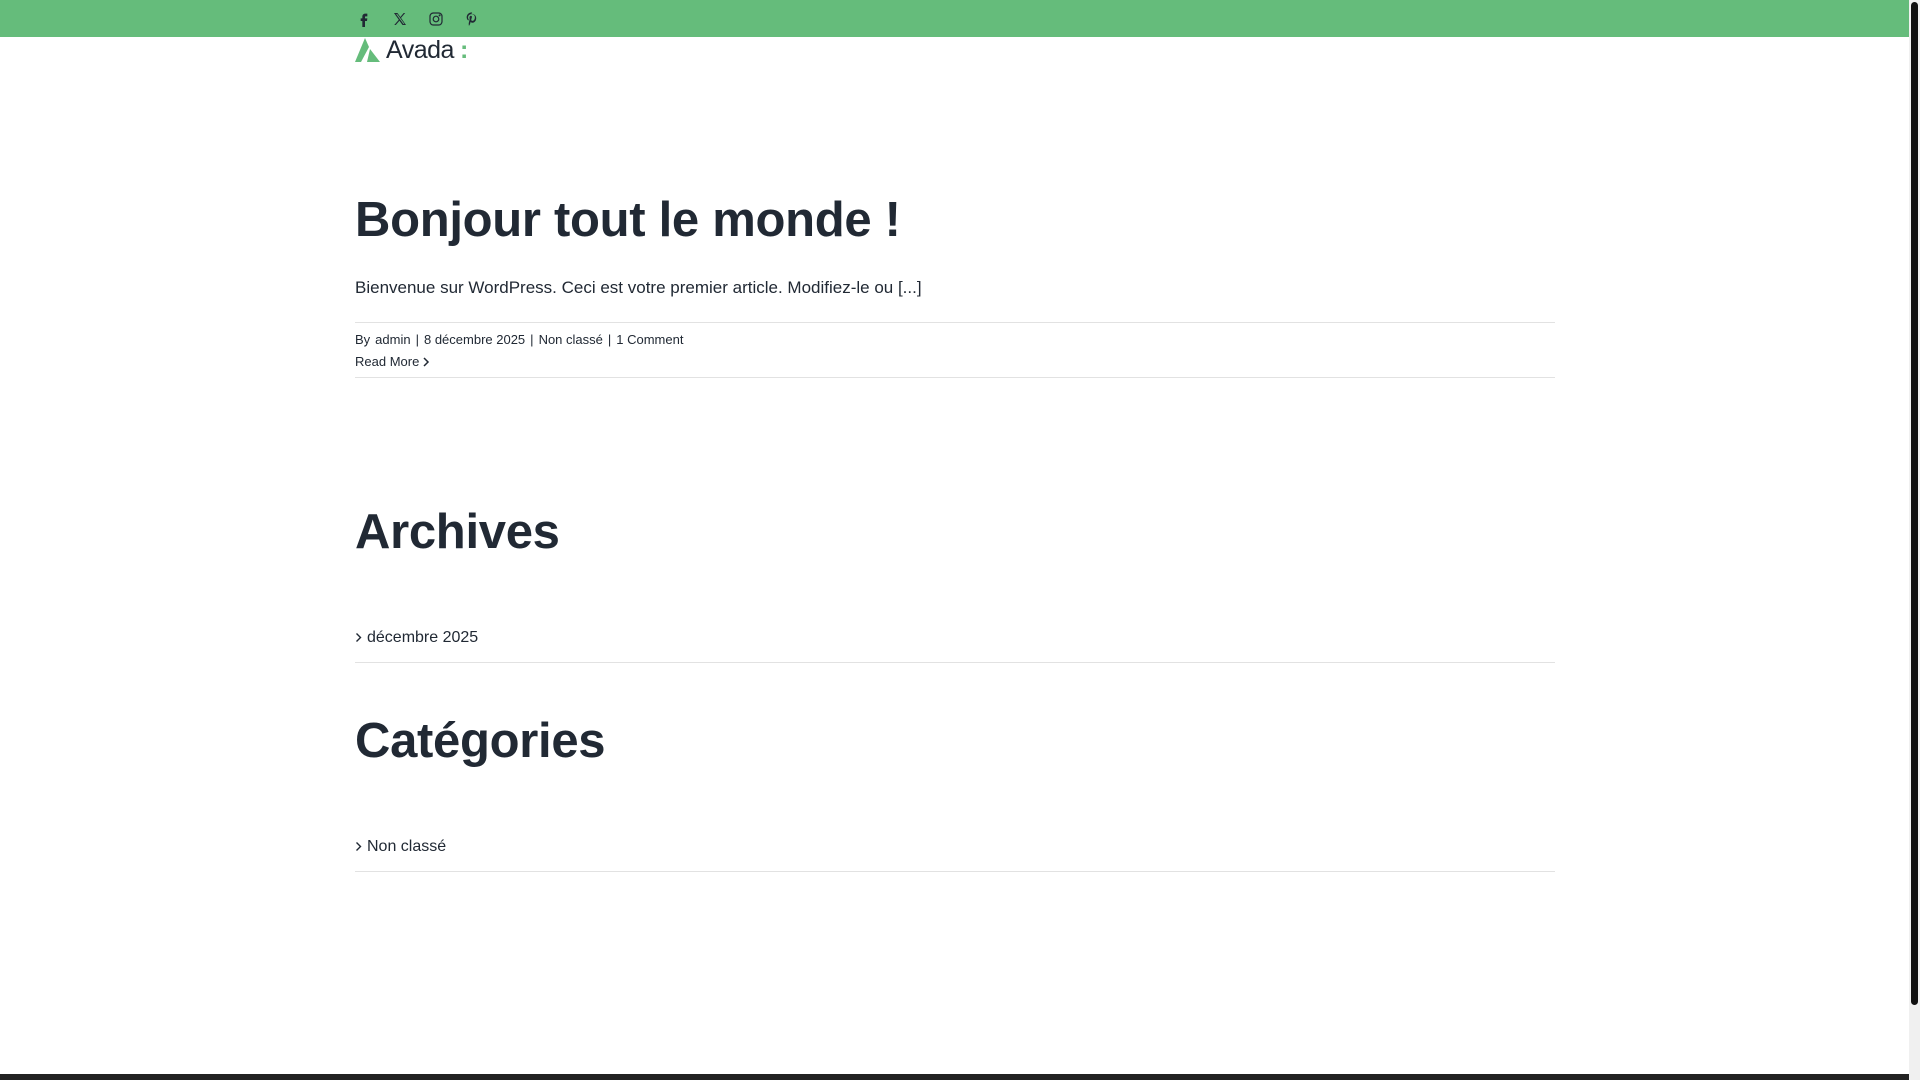 Image resolution: width=1920 pixels, height=1080 pixels. I want to click on post-title: Bonjour tout le monde !, so click(628, 220).